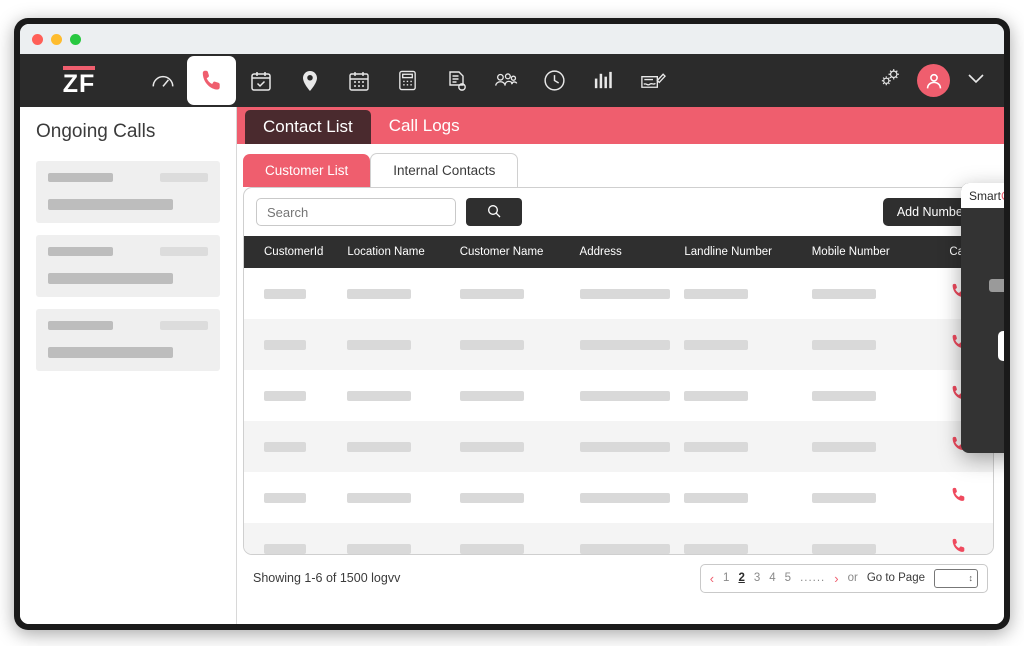  I want to click on close-window-button, so click(37, 39).